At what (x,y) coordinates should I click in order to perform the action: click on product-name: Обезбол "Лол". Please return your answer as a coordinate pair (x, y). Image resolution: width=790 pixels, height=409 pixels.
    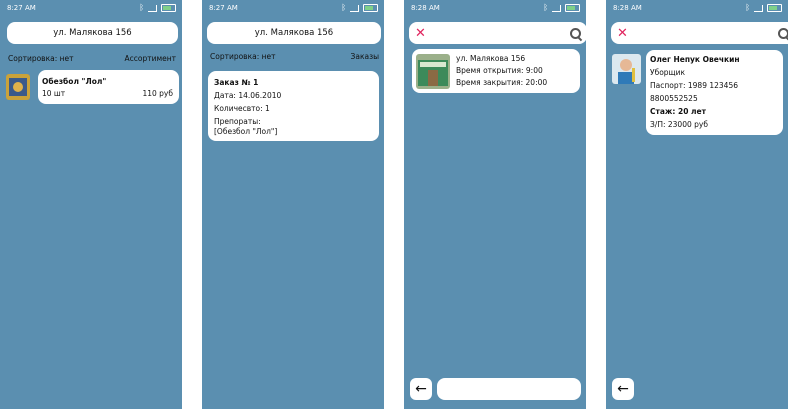
    Looking at the image, I should click on (74, 81).